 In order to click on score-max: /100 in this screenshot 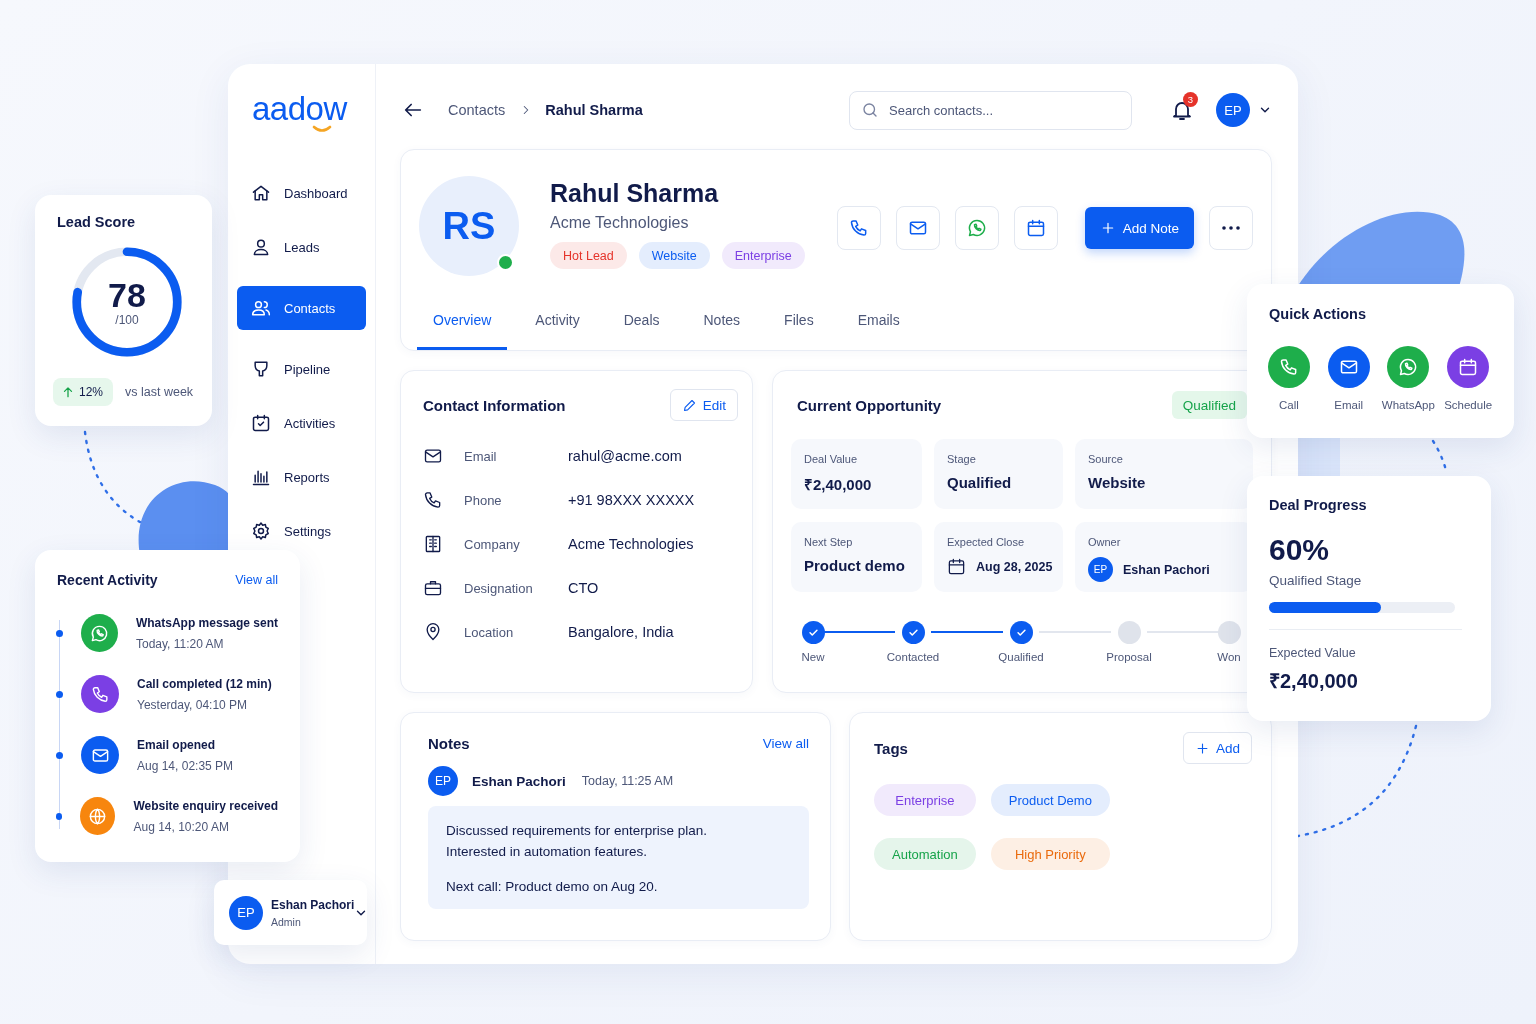, I will do `click(127, 320)`.